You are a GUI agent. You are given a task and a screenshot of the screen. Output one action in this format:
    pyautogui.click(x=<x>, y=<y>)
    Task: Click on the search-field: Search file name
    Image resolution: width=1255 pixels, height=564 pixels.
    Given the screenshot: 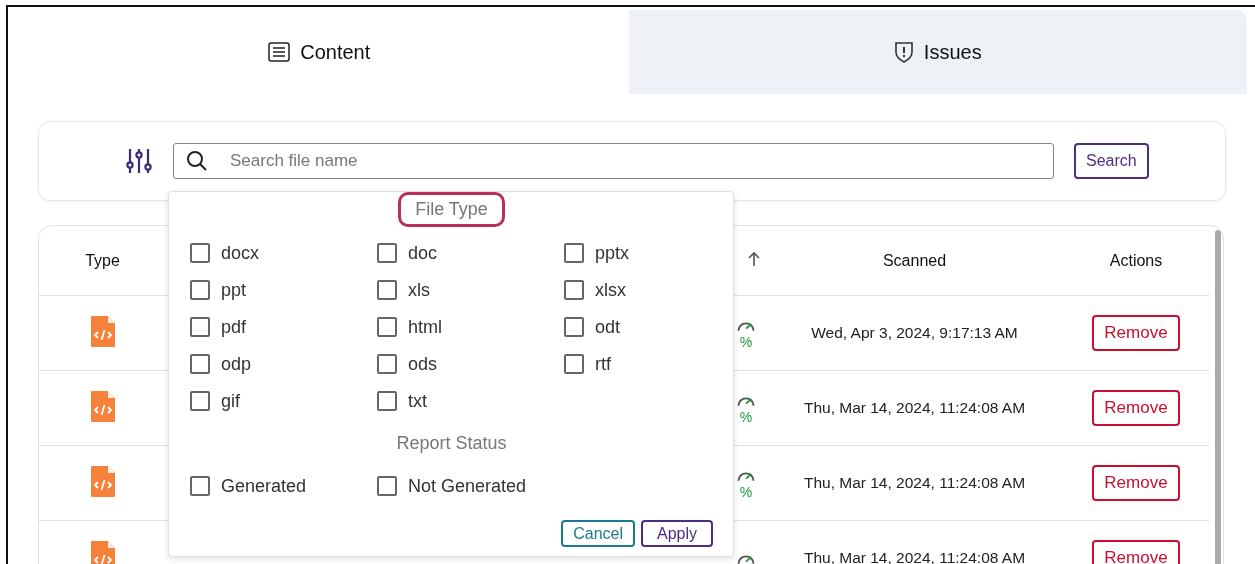 What is the action you would take?
    pyautogui.click(x=613, y=161)
    